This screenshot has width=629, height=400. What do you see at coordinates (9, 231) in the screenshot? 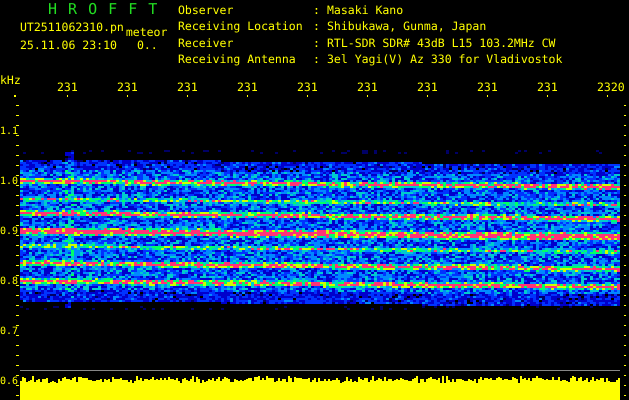
I see `frequency-label: 0.9` at bounding box center [9, 231].